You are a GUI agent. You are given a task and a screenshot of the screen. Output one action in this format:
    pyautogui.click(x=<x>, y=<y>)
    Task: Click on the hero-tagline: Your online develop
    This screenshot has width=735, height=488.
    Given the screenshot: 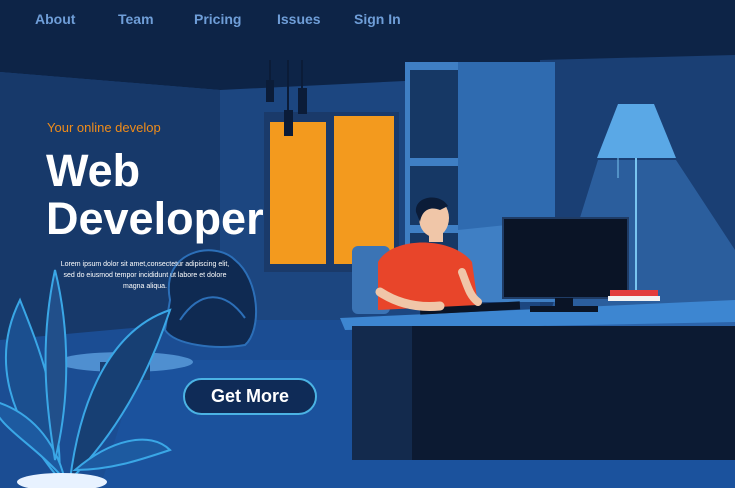 What is the action you would take?
    pyautogui.click(x=104, y=127)
    